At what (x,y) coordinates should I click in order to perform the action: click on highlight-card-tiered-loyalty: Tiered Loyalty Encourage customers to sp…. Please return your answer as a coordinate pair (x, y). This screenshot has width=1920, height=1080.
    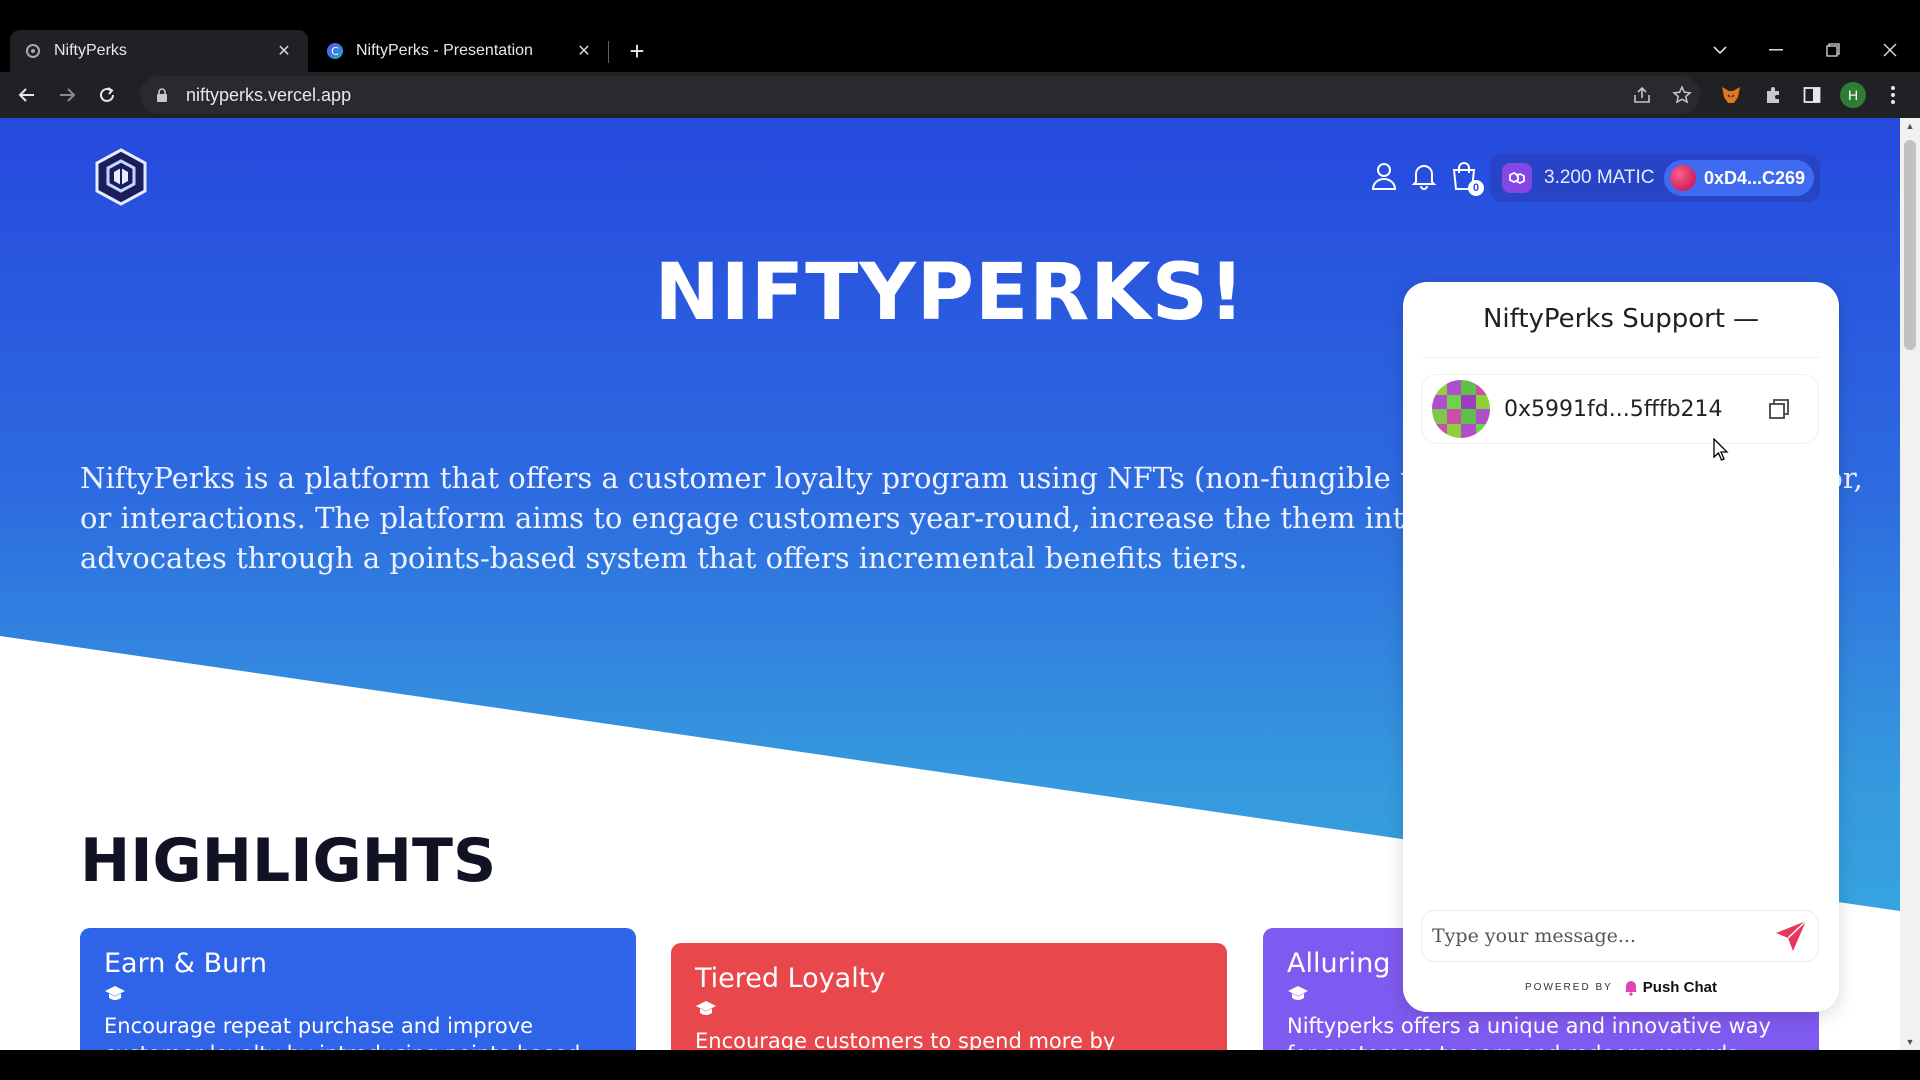
    Looking at the image, I should click on (949, 996).